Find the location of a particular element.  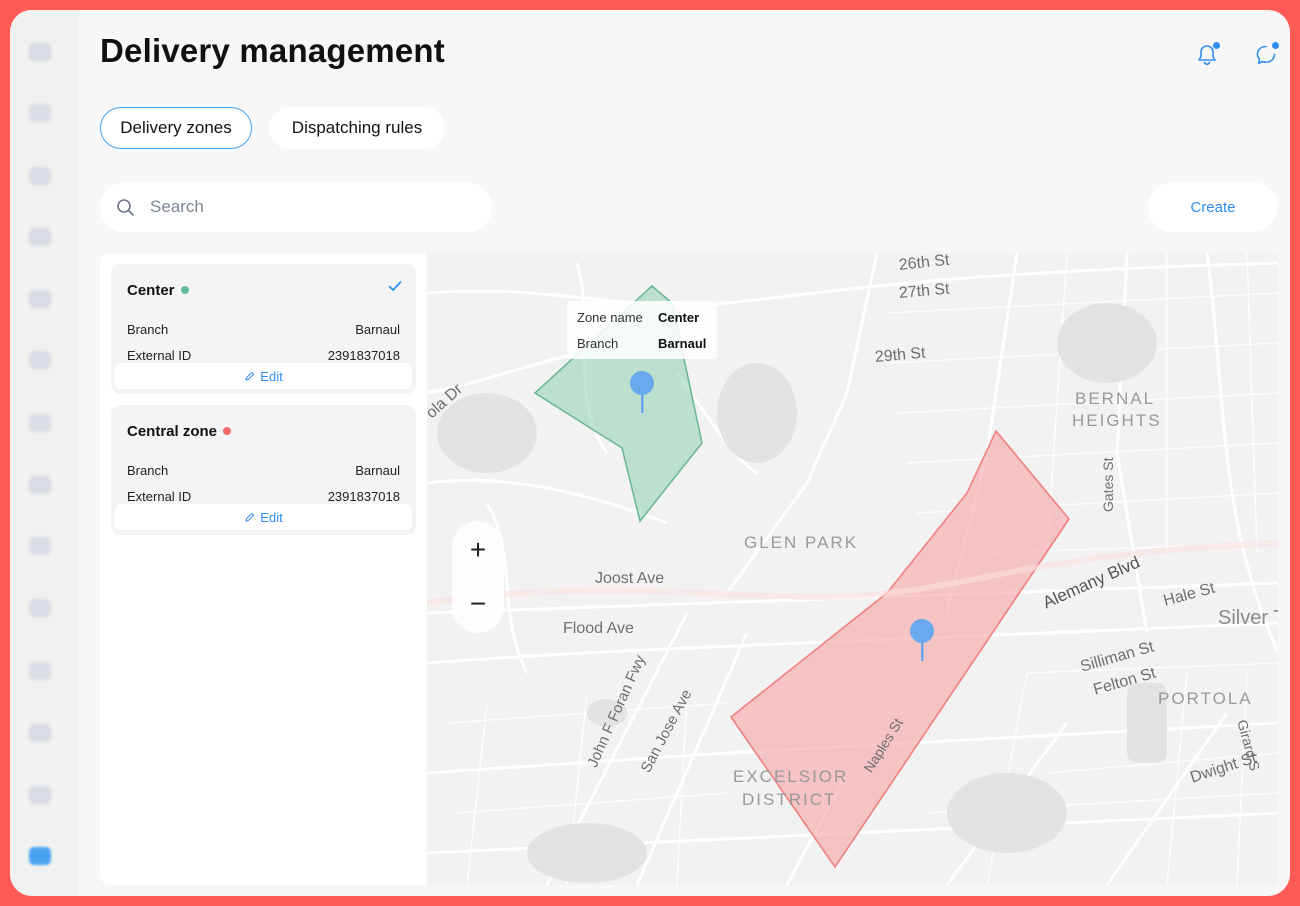

tab-dispatching-rules: Dispatching rules is located at coordinates (357, 128).